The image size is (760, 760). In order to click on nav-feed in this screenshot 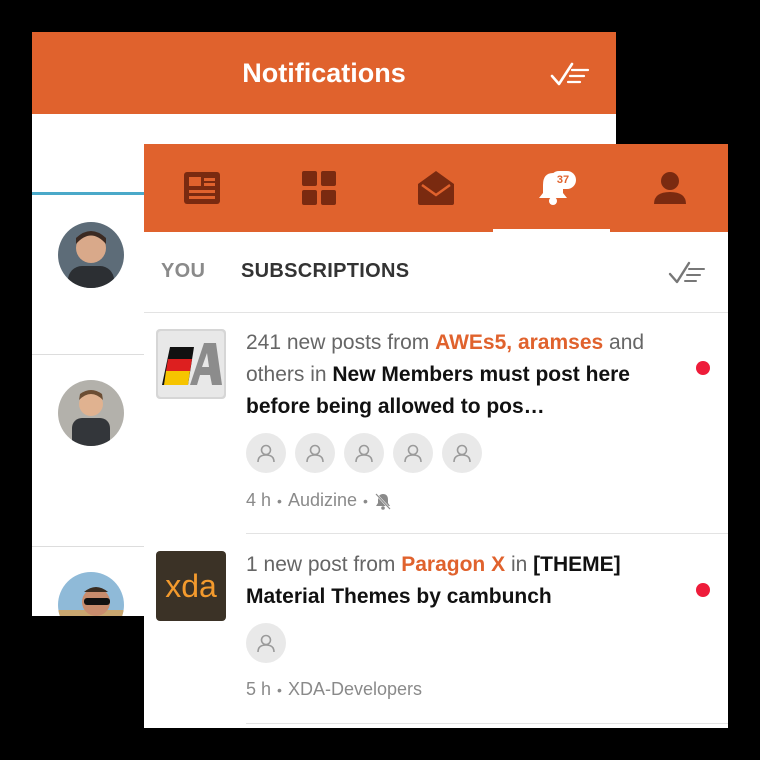, I will do `click(202, 188)`.